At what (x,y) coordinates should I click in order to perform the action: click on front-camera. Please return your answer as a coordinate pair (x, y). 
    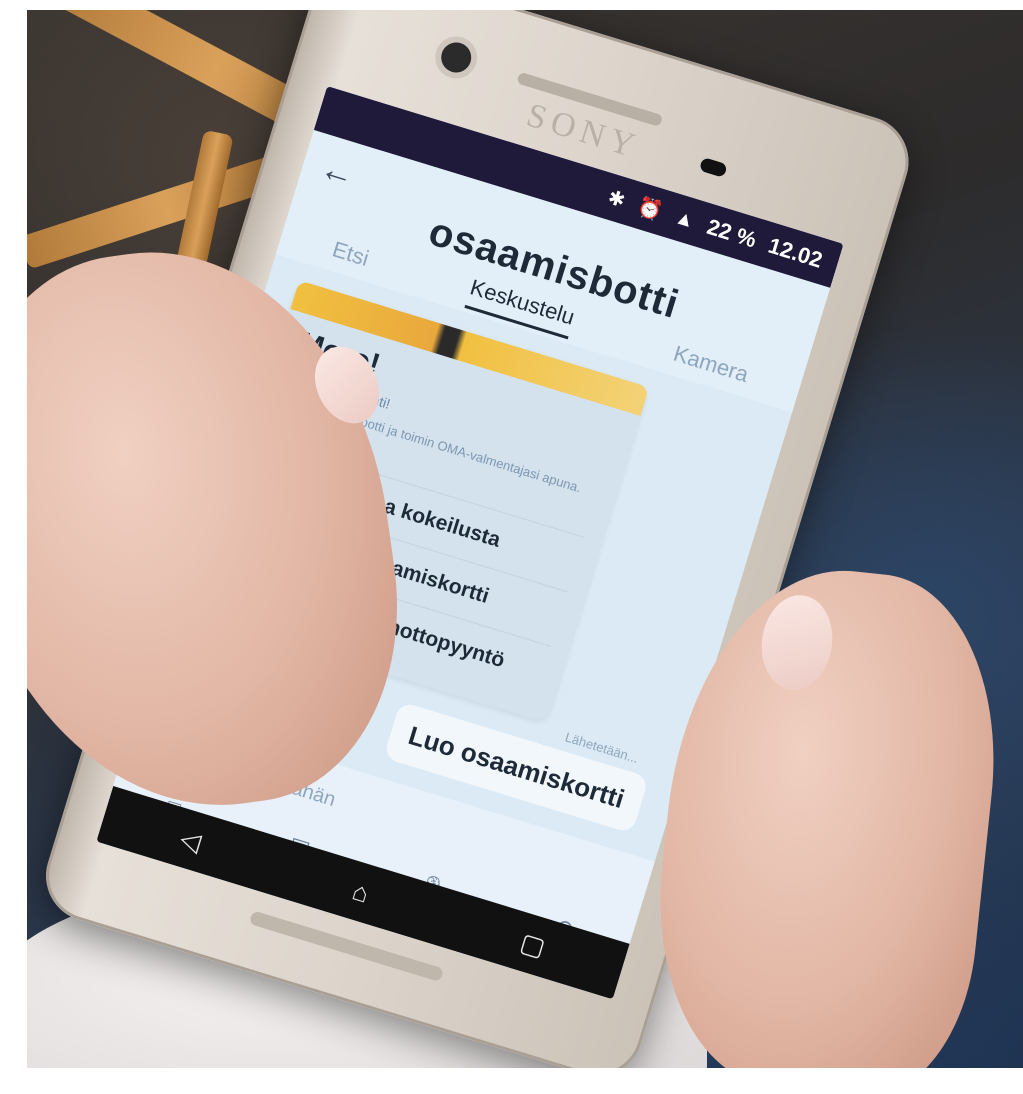
    Looking at the image, I should click on (456, 57).